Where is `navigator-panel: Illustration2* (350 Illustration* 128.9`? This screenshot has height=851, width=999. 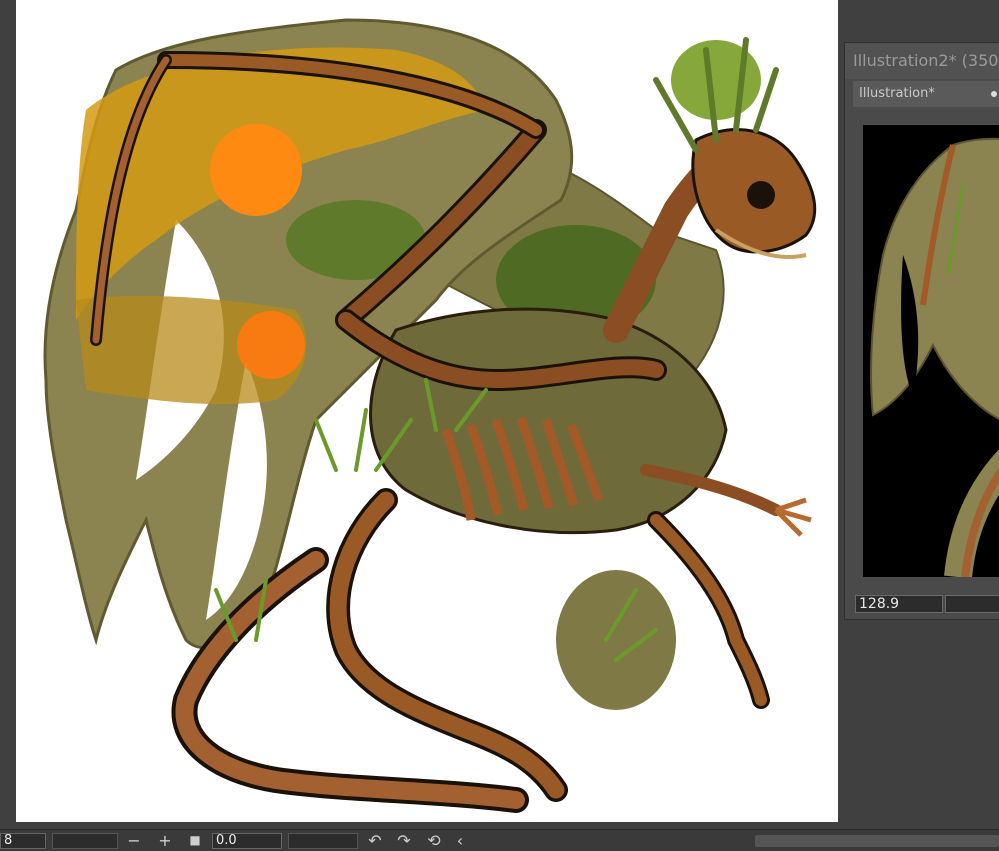
navigator-panel: Illustration2* (350 Illustration* 128.9 is located at coordinates (921, 331).